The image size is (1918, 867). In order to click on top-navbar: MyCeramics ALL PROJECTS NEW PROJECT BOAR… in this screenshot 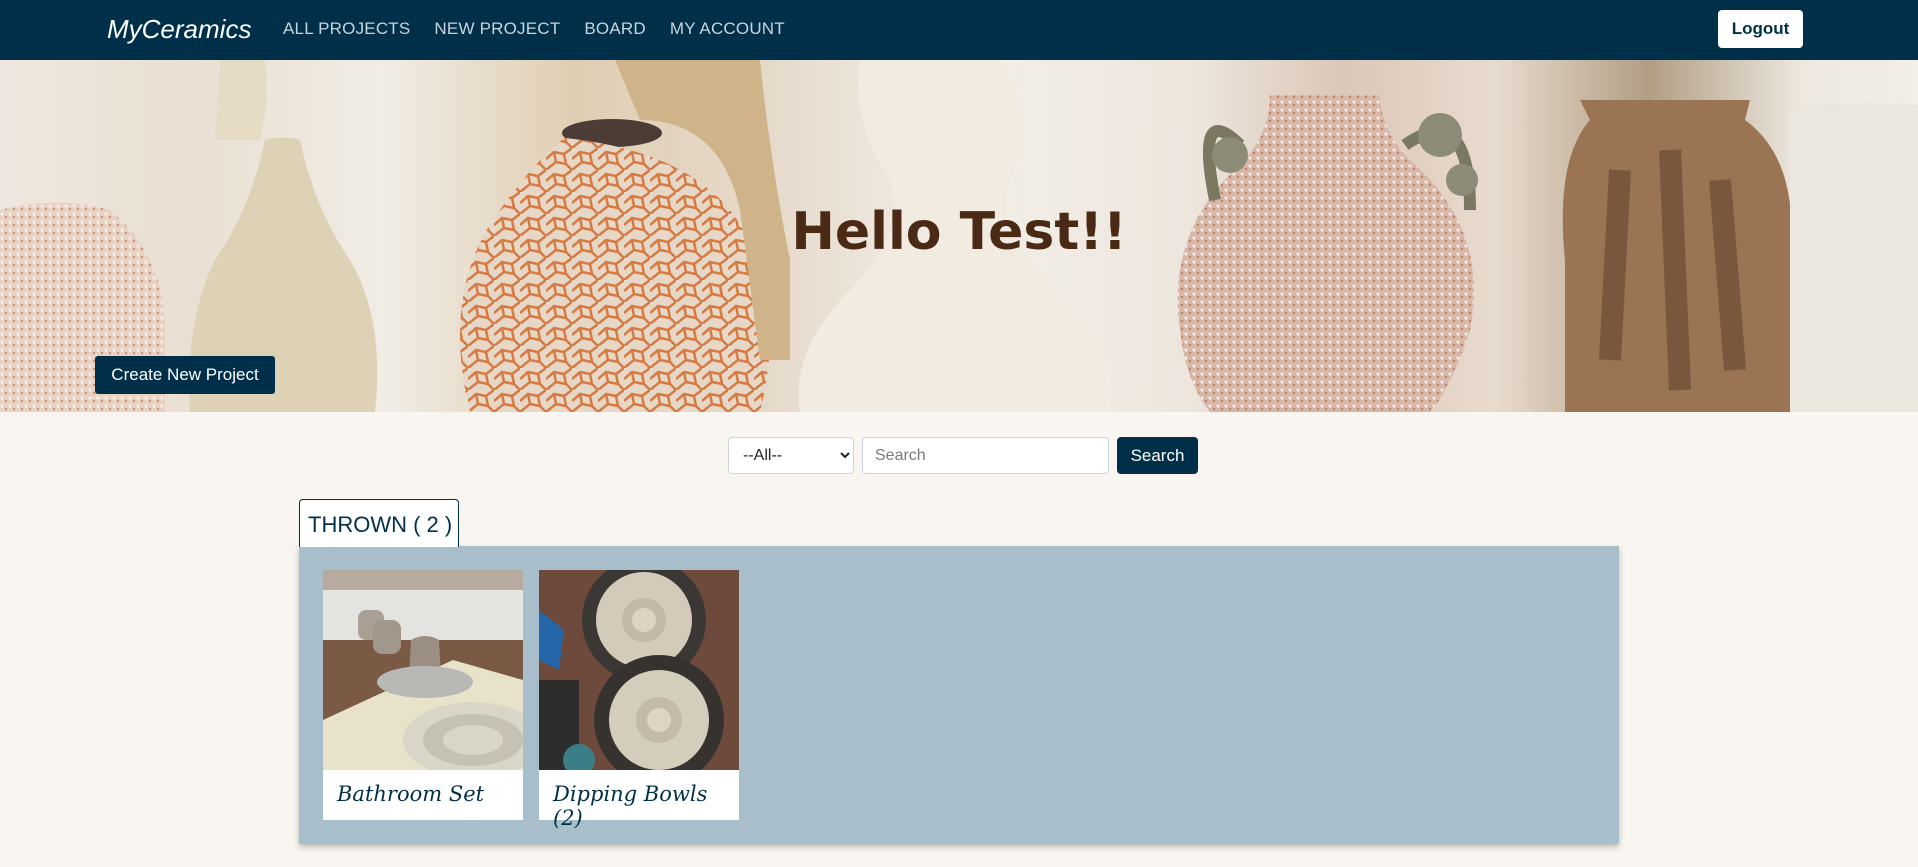, I will do `click(959, 30)`.